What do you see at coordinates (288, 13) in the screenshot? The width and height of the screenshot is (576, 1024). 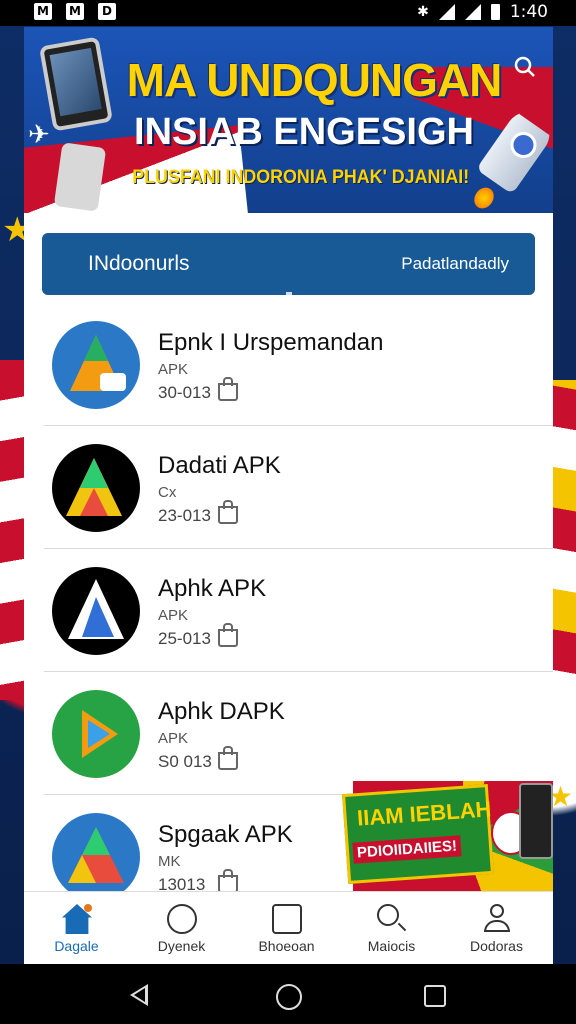 I see `status-bar: M M D ✱ 1:40` at bounding box center [288, 13].